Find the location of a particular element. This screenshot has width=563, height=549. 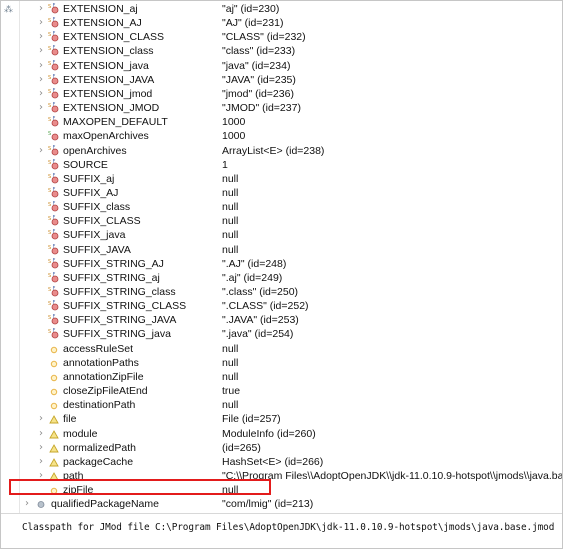

variable-row: S F SUFFIX_STRING_class ".class" (id=250) is located at coordinates (291, 292).